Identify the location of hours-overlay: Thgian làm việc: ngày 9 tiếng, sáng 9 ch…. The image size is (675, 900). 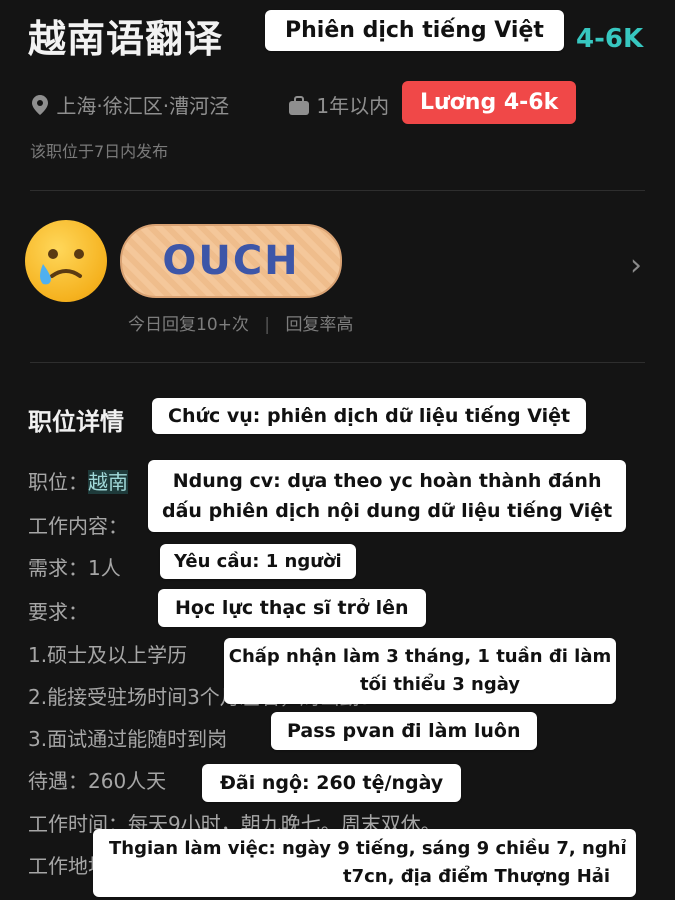
(364, 863).